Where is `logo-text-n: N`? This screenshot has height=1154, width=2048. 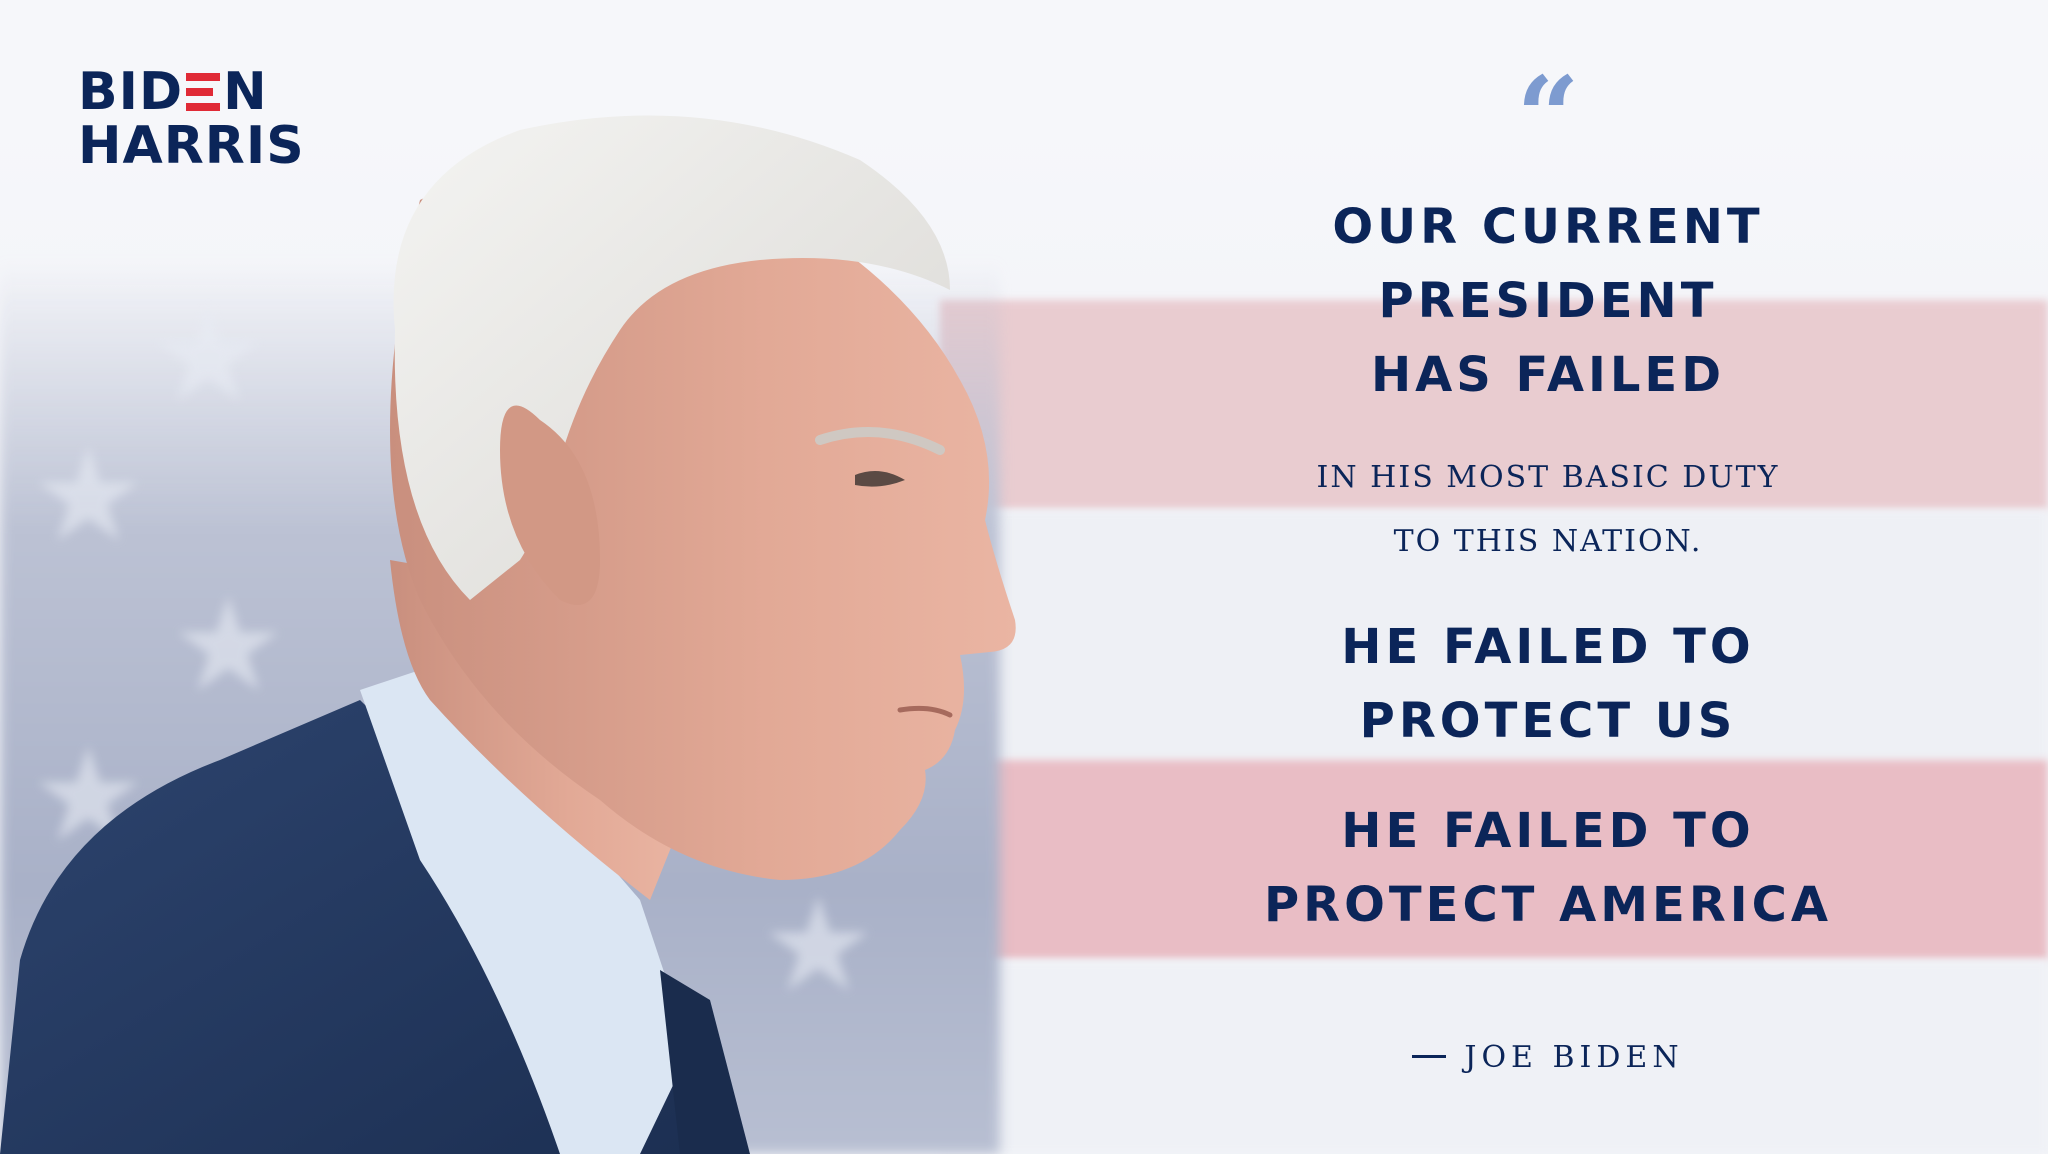 logo-text-n: N is located at coordinates (245, 92).